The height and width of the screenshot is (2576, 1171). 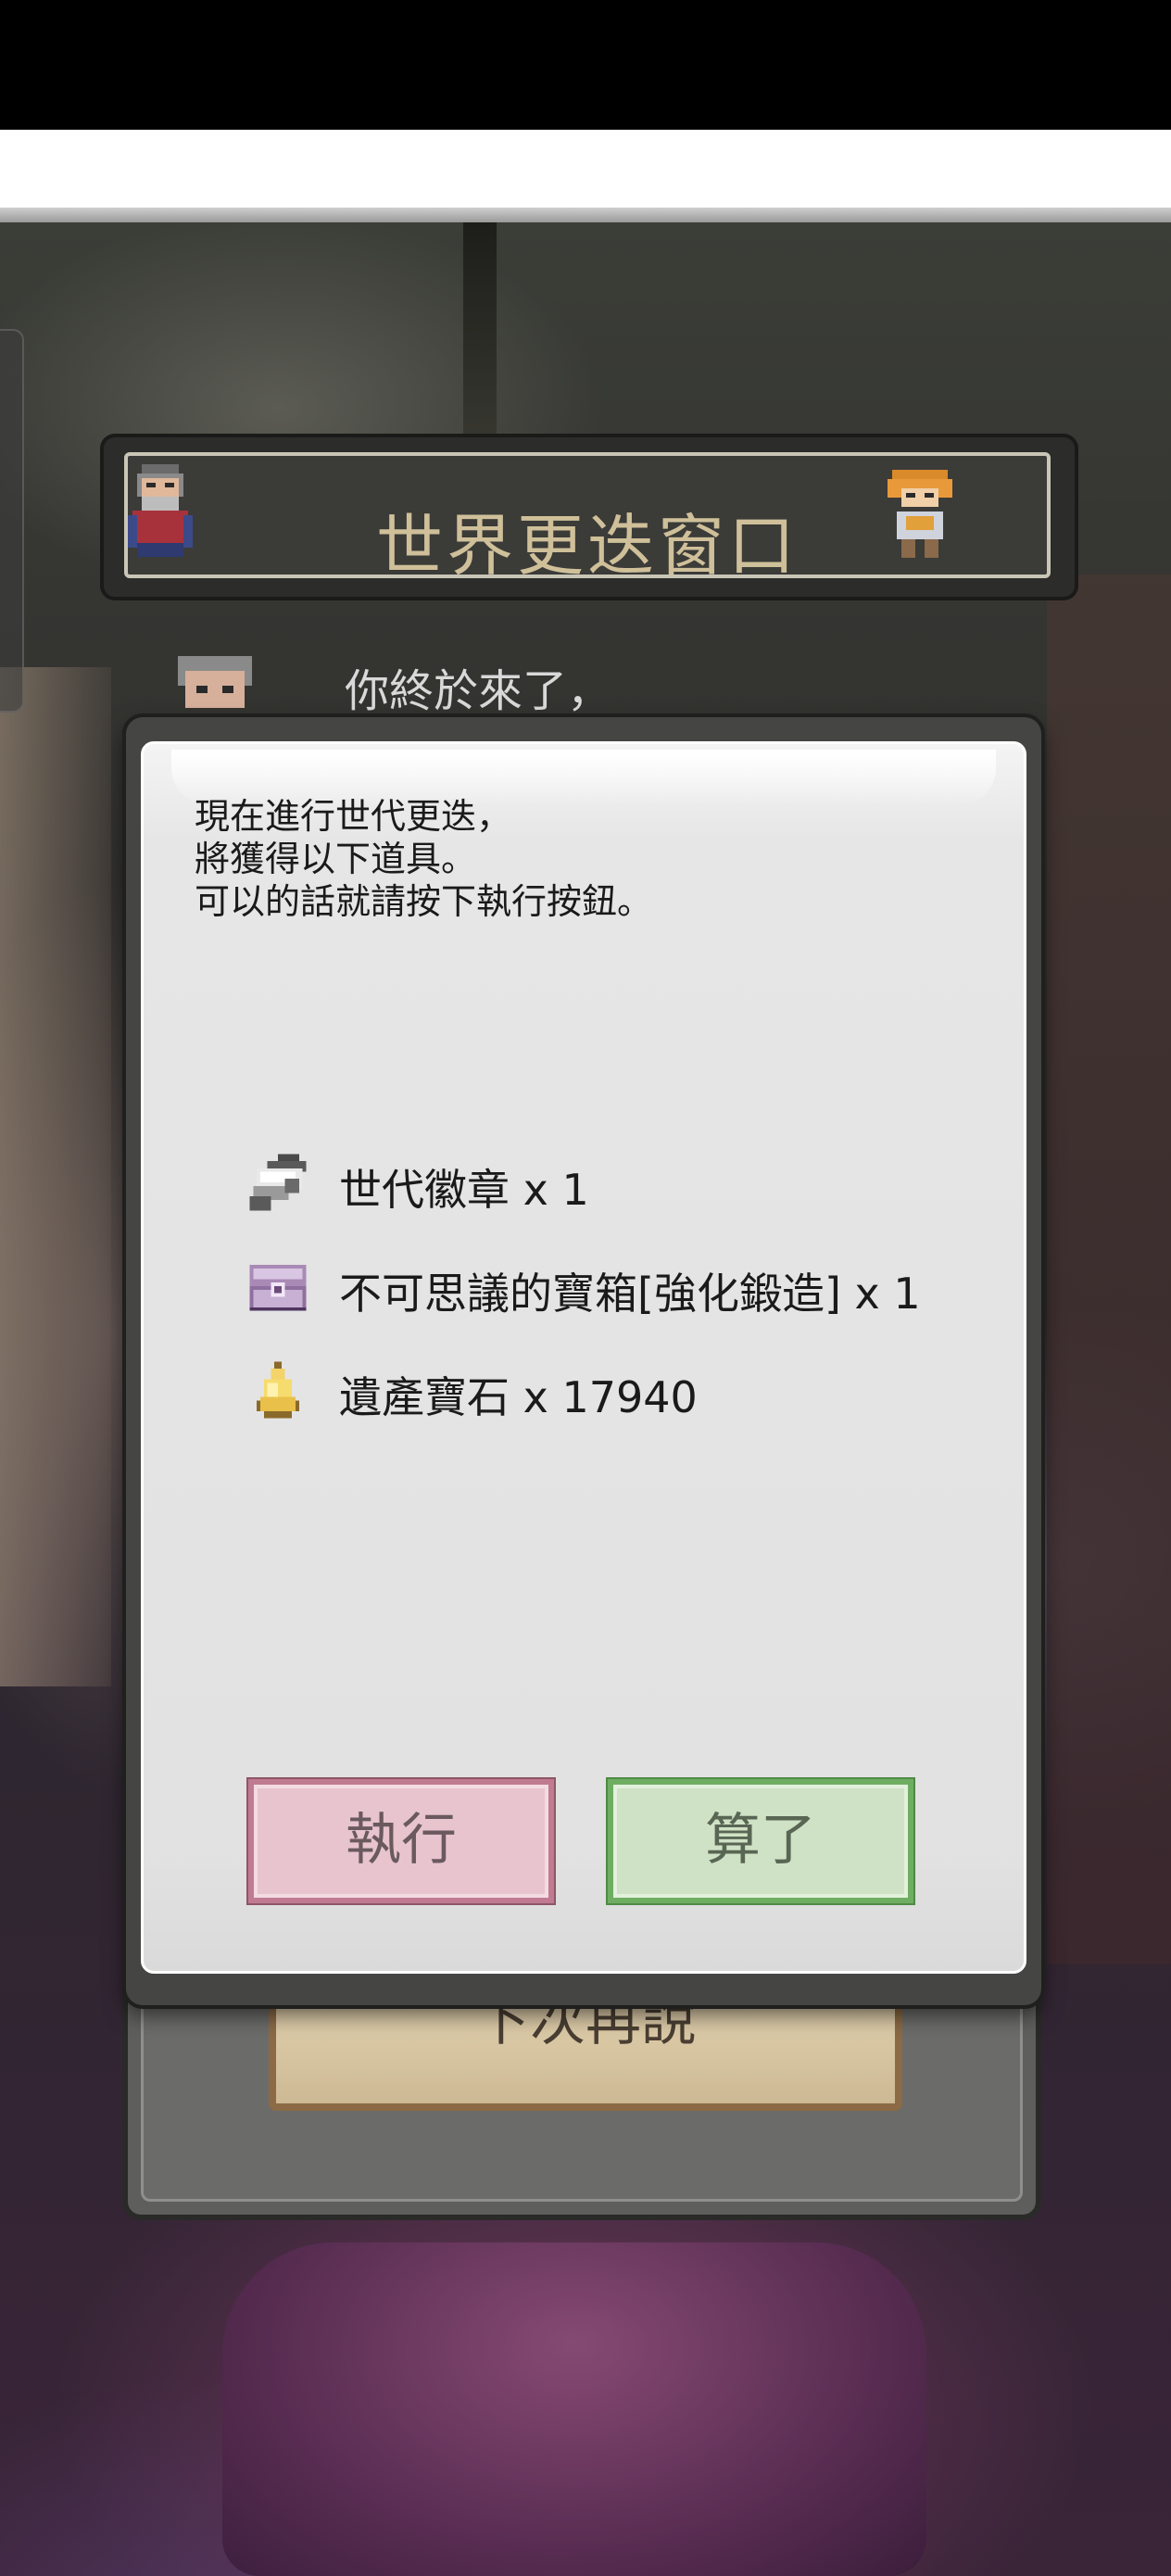 I want to click on reward-item: 遺產寶石 x 17940, so click(x=641, y=1389).